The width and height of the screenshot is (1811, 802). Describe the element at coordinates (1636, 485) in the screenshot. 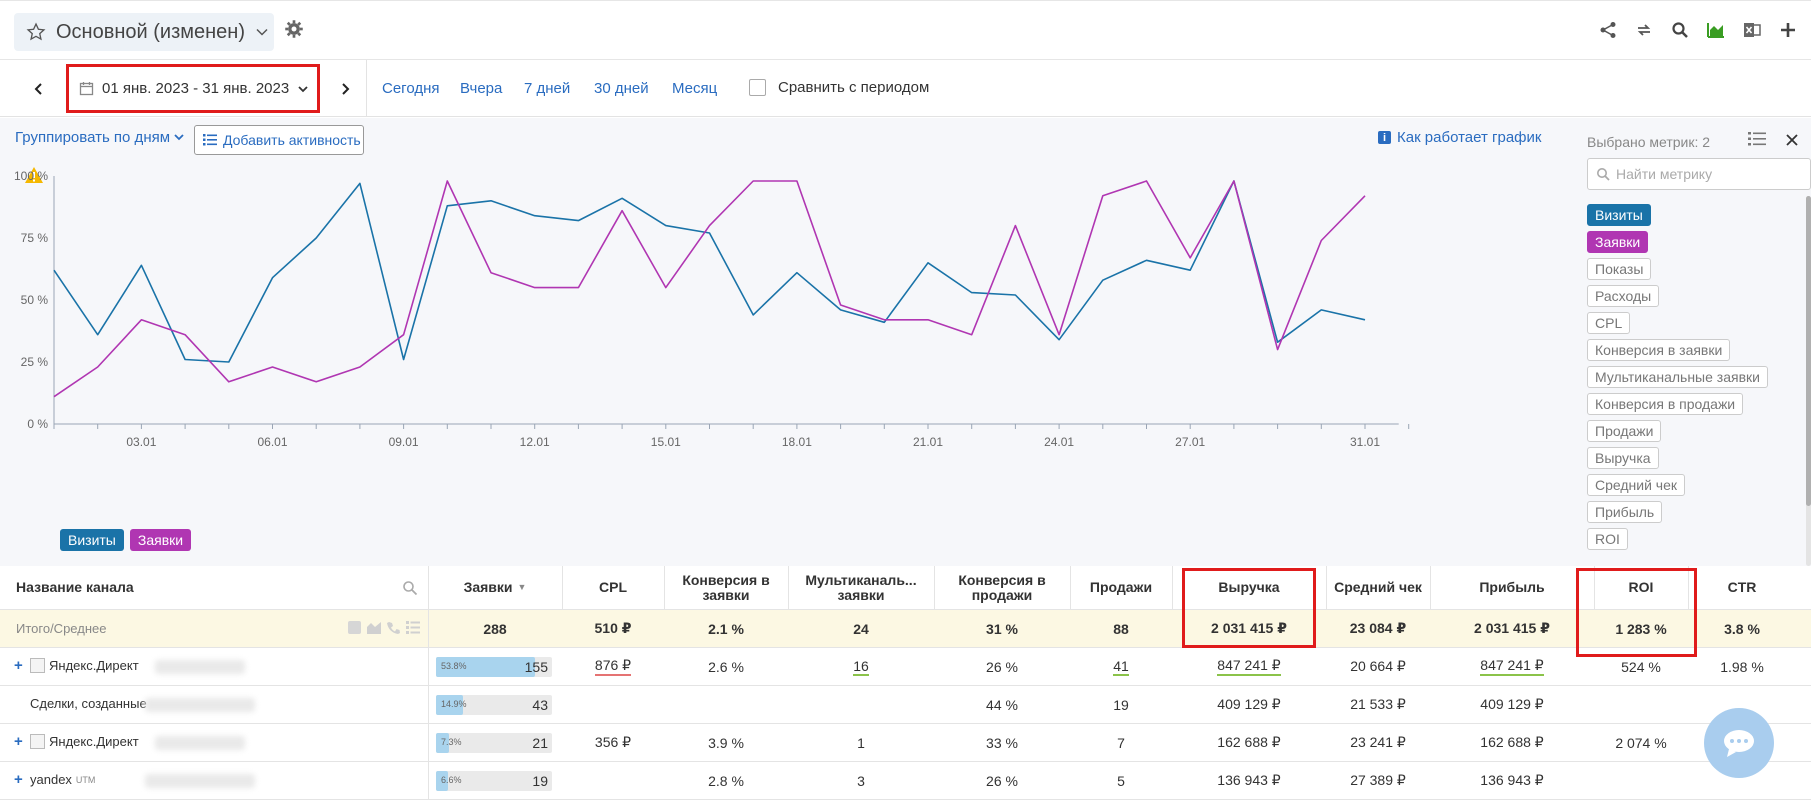

I see `metric-chip: Средний чек` at that location.